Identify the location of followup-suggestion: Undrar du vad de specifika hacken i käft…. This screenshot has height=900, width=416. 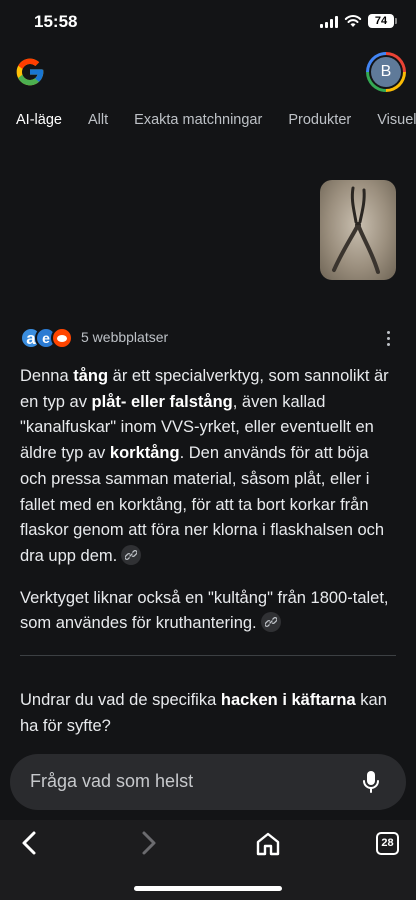
(208, 713).